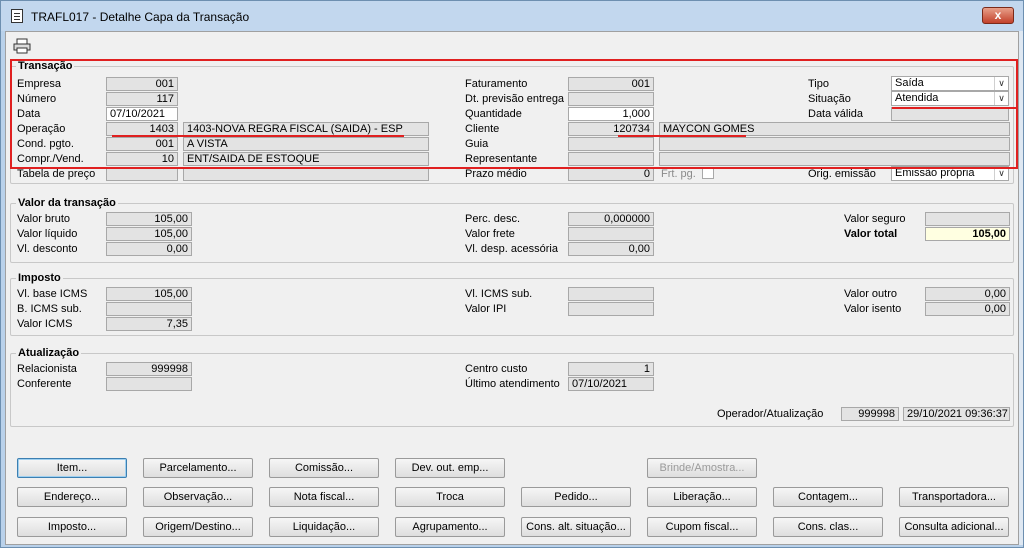 This screenshot has height=548, width=1024. What do you see at coordinates (956, 414) in the screenshot?
I see `operador-datetime-field: 29/10/2021 09:36:37` at bounding box center [956, 414].